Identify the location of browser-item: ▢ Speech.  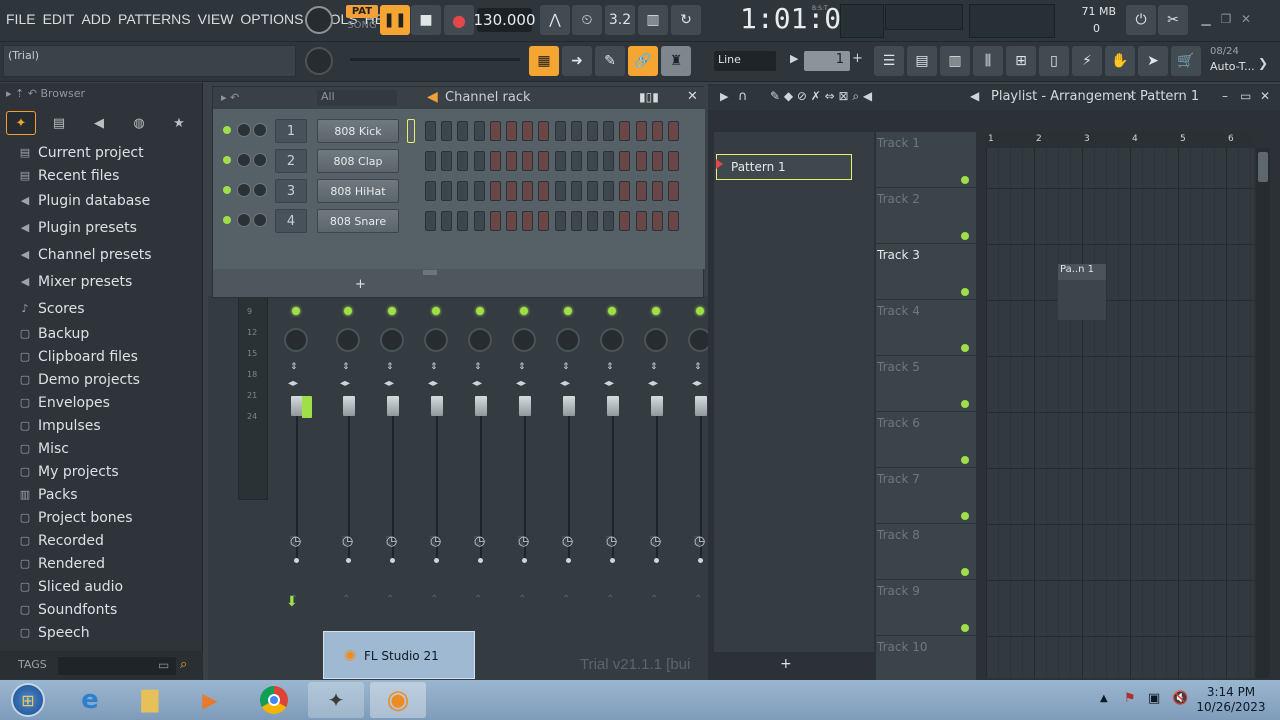
(54, 633).